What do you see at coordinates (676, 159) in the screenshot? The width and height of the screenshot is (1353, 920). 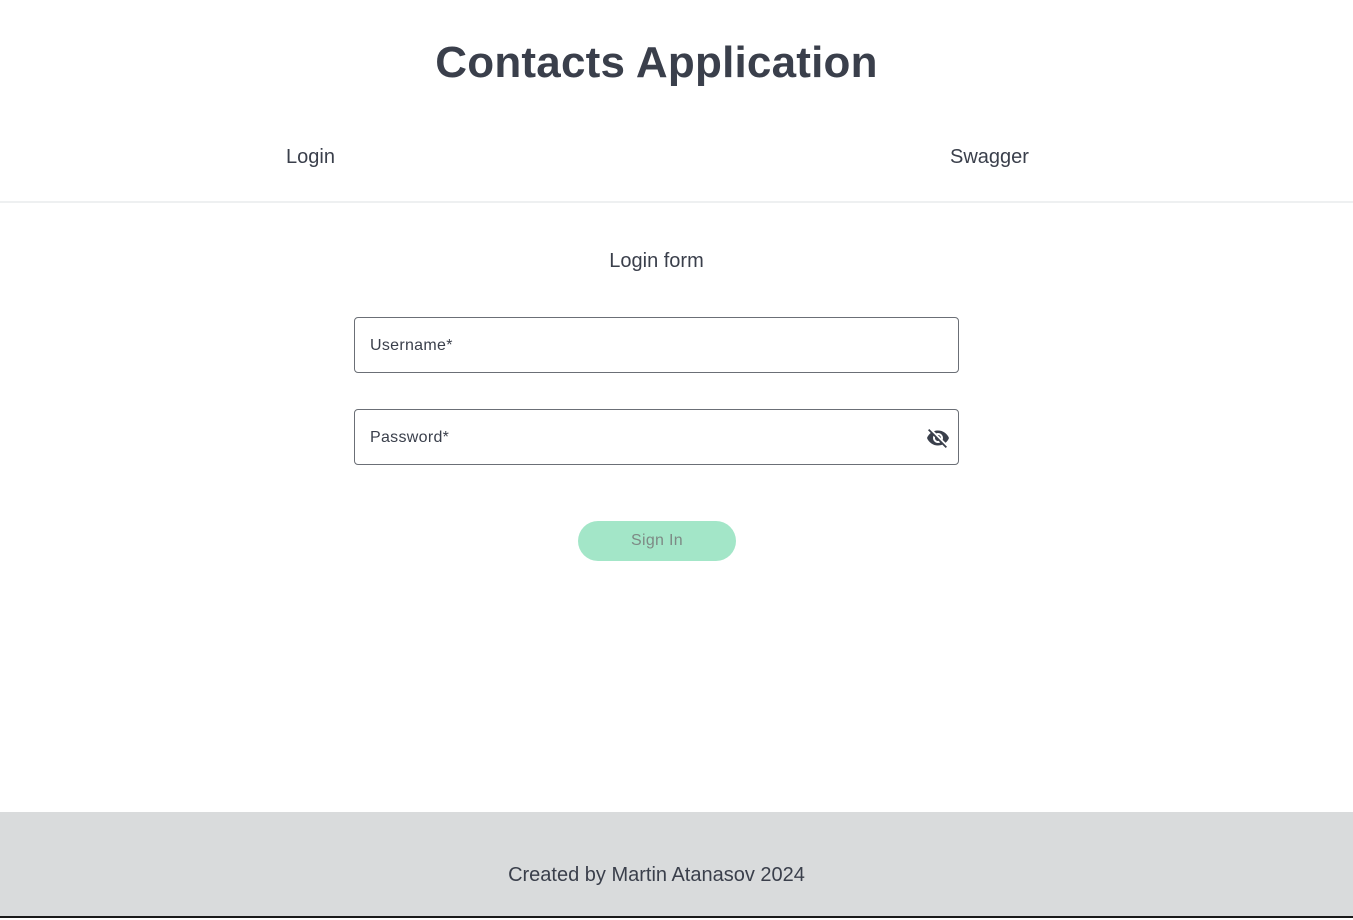 I see `top-nav: Login Swagger` at bounding box center [676, 159].